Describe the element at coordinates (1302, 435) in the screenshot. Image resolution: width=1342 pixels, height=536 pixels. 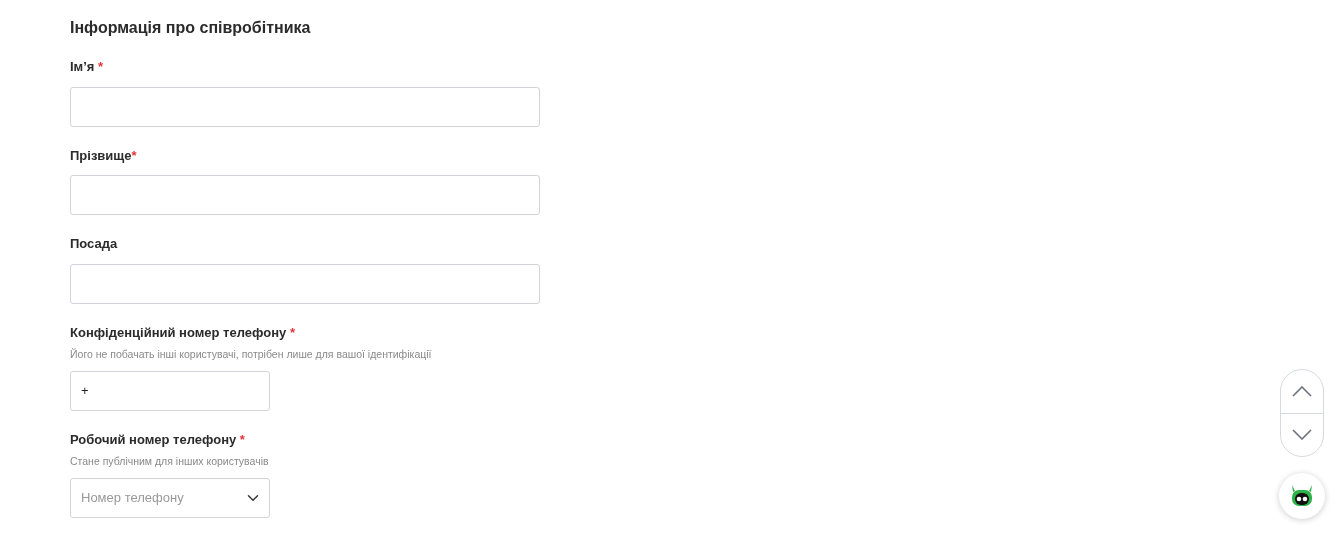
I see `chevron-down-icon` at that location.